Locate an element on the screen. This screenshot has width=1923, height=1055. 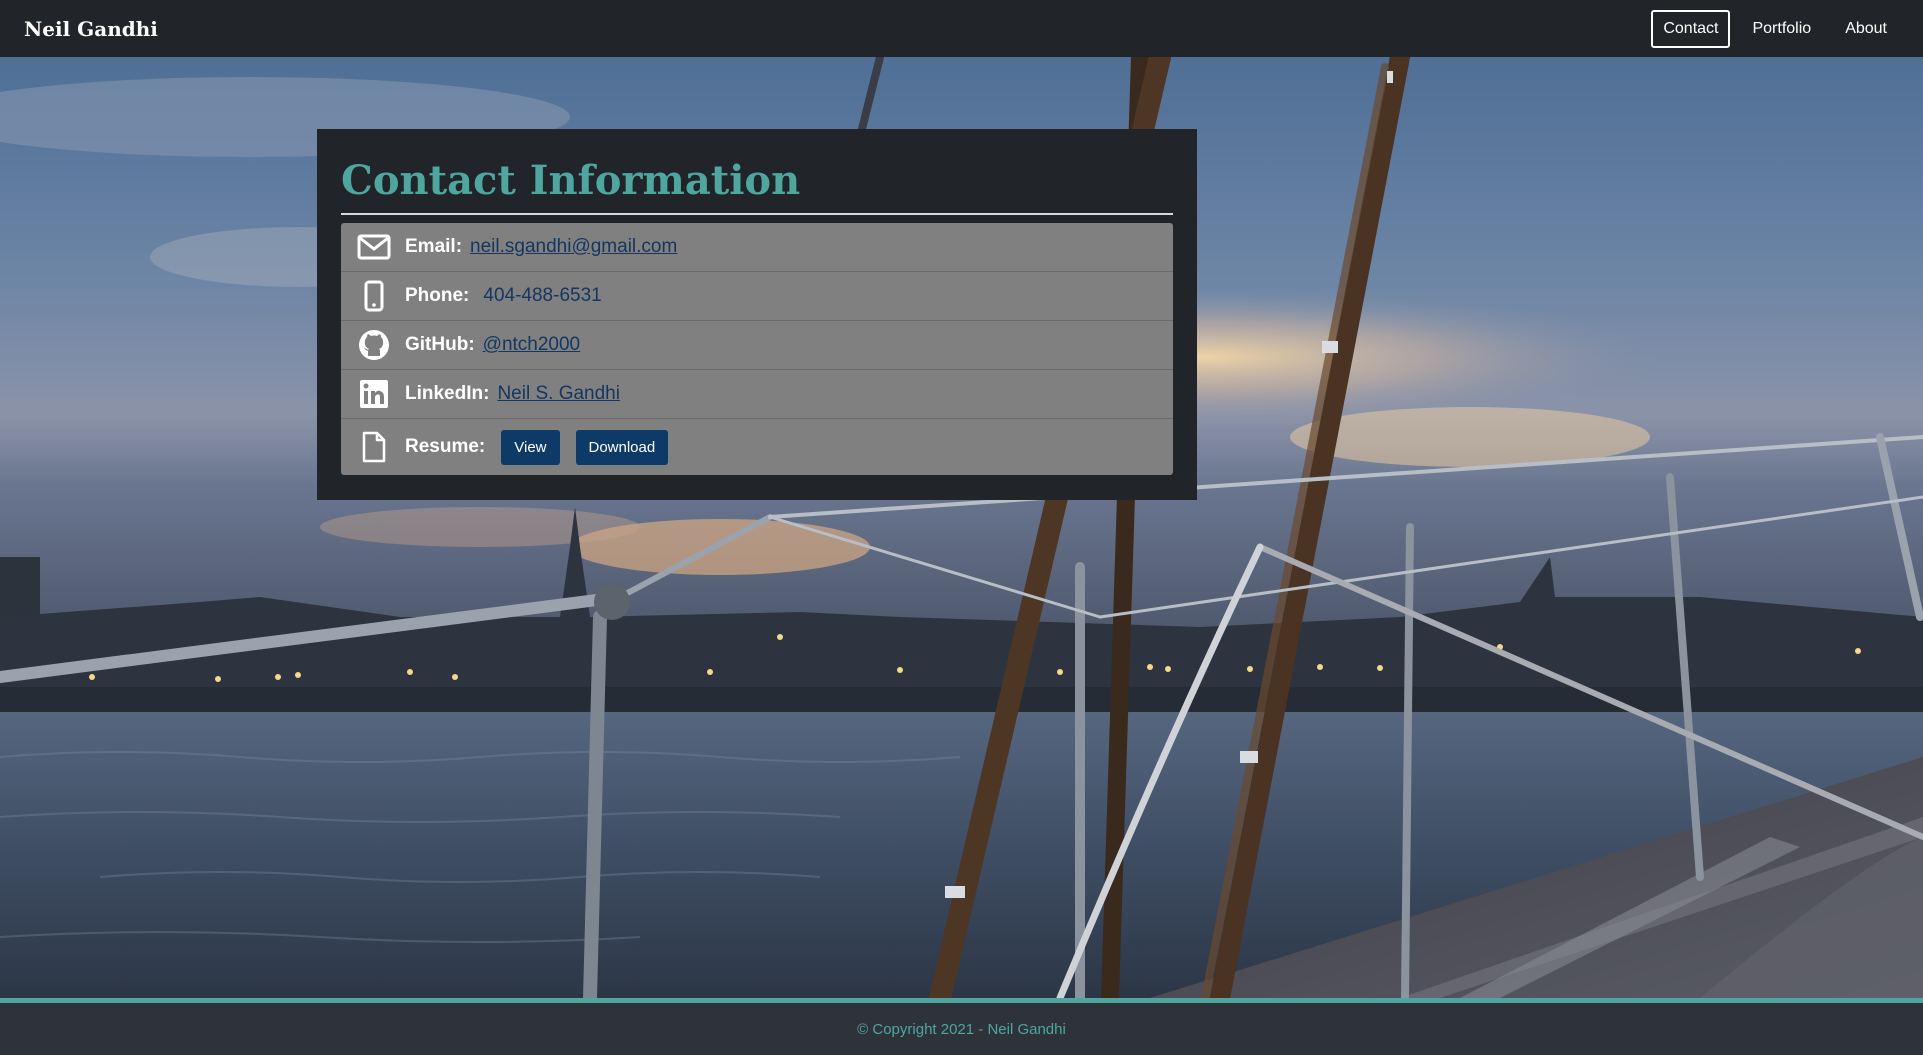
envelope-icon is located at coordinates (374, 247).